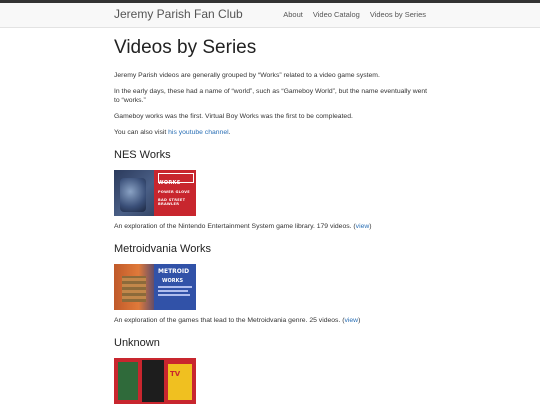 Image resolution: width=540 pixels, height=405 pixels. What do you see at coordinates (173, 281) in the screenshot?
I see `thumbnail-subtitle: WORKS` at bounding box center [173, 281].